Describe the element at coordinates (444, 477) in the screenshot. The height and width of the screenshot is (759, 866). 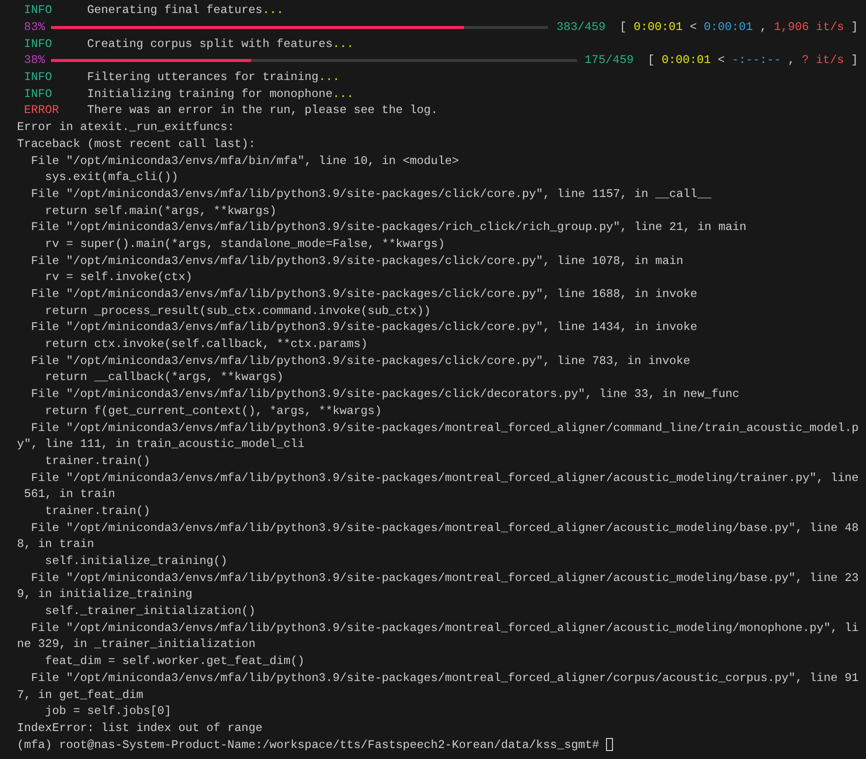
I see `output-line: File "/opt/miniconda3/envs/mfa/lib/python3.9/site-packages/montreal_forced_aligner/acoustic_modeling/trainer.py", line` at that location.